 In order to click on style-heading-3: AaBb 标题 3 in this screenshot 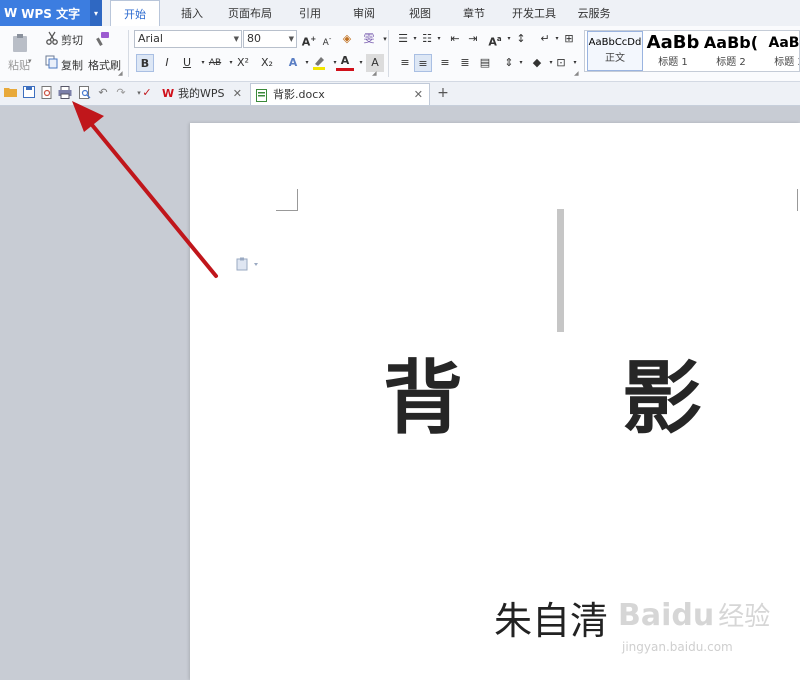, I will do `click(780, 51)`.